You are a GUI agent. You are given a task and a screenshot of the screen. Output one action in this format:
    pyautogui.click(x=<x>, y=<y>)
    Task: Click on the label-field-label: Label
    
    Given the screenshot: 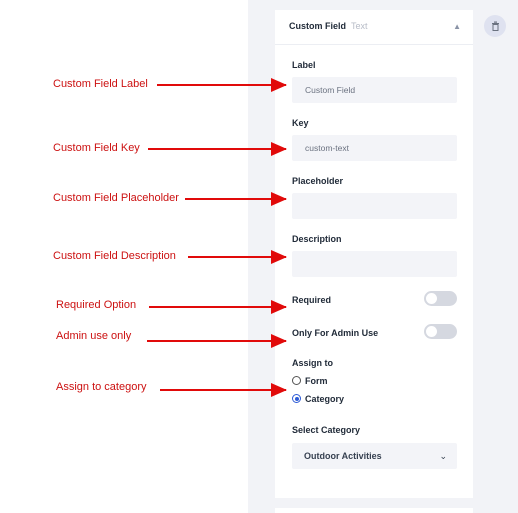 What is the action you would take?
    pyautogui.click(x=304, y=65)
    